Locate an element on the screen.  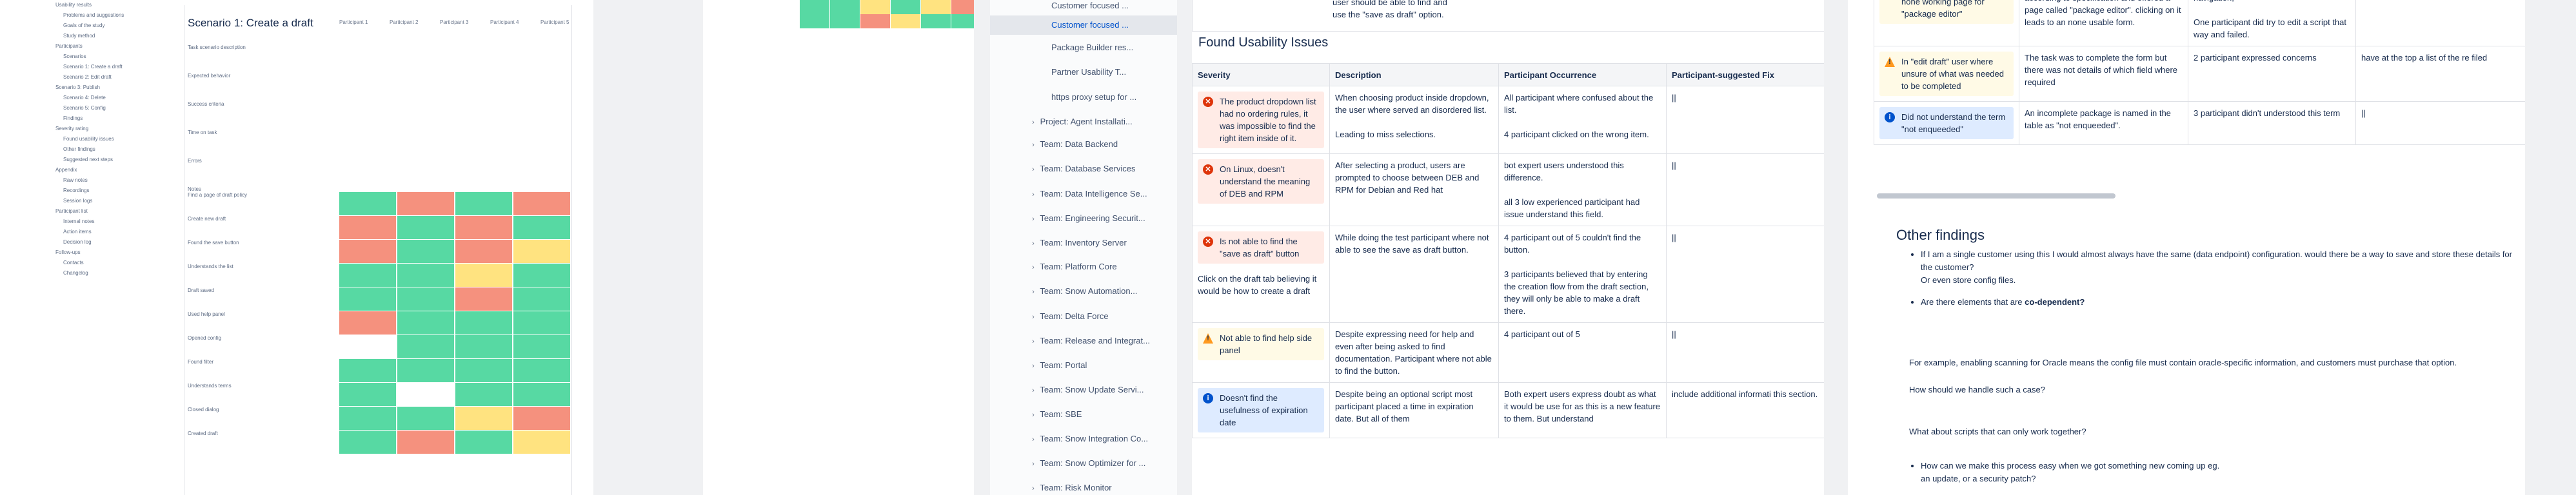
toc-item: Participant list is located at coordinates (107, 211).